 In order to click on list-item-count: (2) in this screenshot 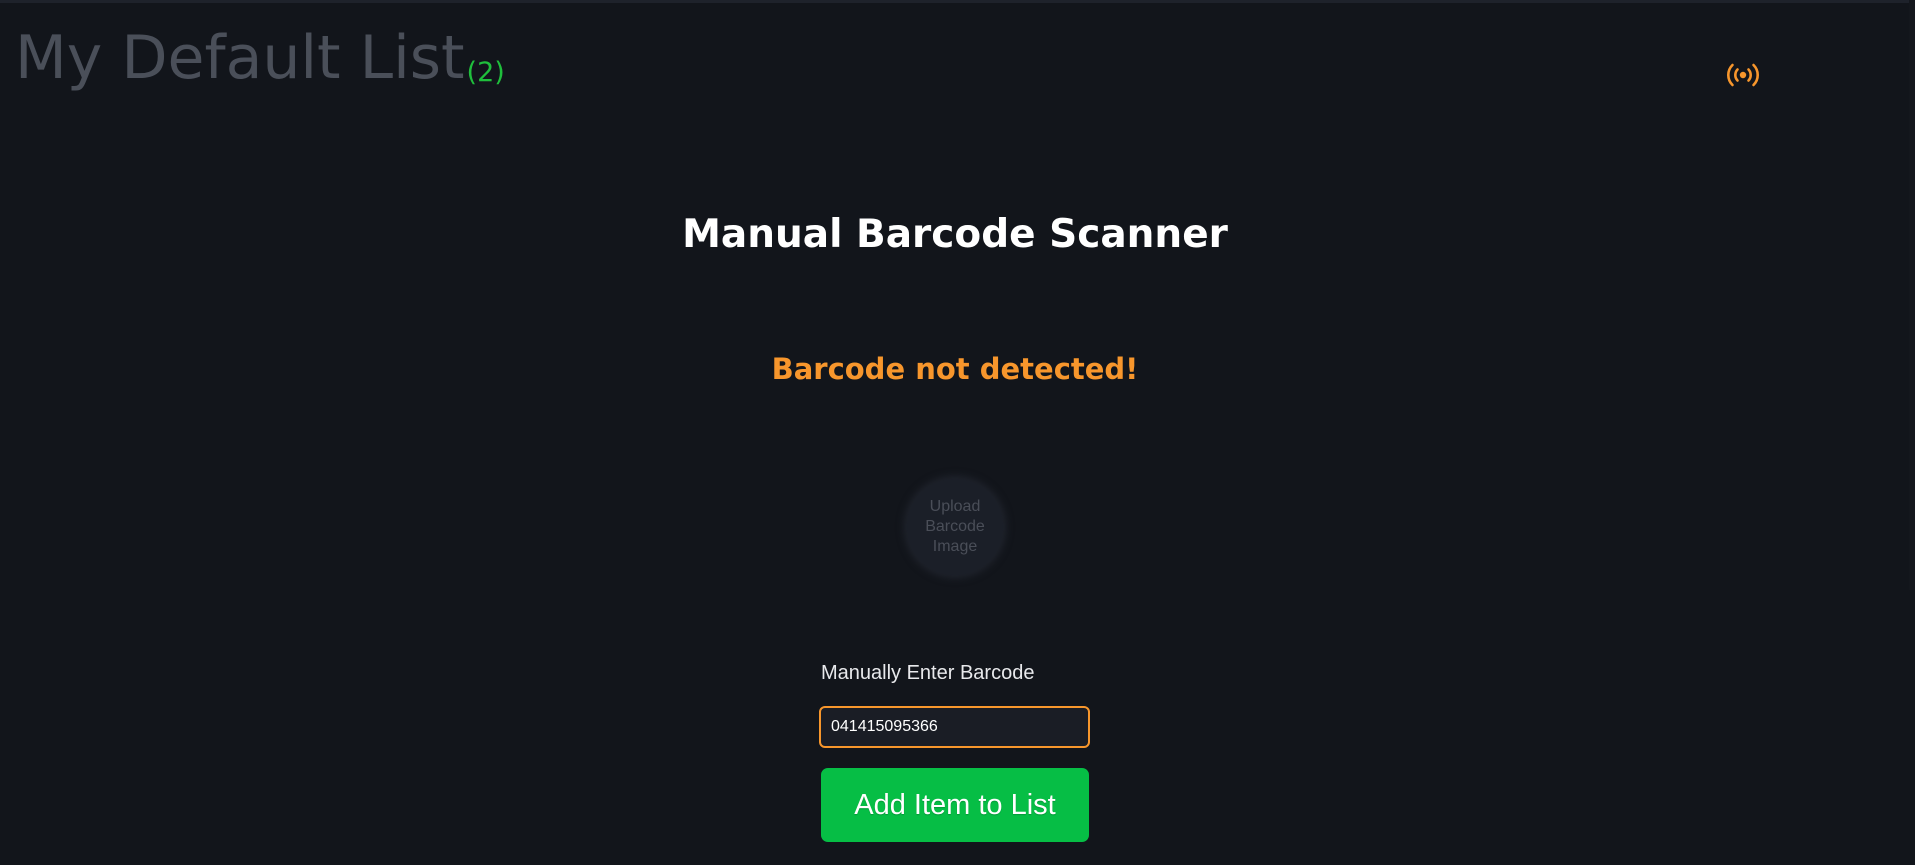, I will do `click(485, 72)`.